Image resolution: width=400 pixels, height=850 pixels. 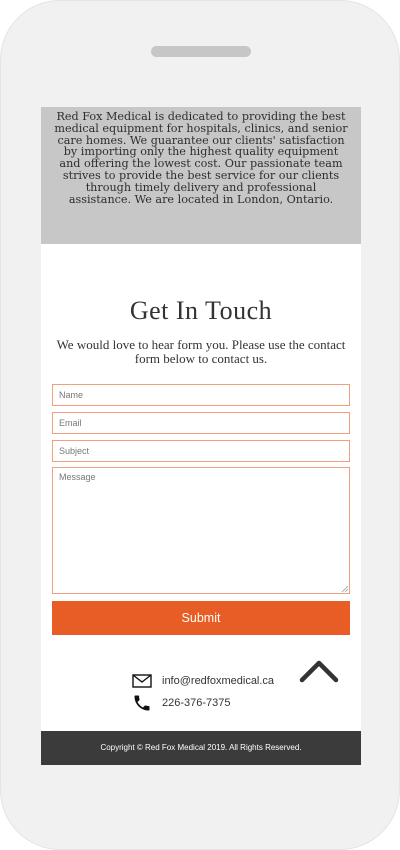 What do you see at coordinates (218, 681) in the screenshot?
I see `email-address: info@redfoxmedical.ca` at bounding box center [218, 681].